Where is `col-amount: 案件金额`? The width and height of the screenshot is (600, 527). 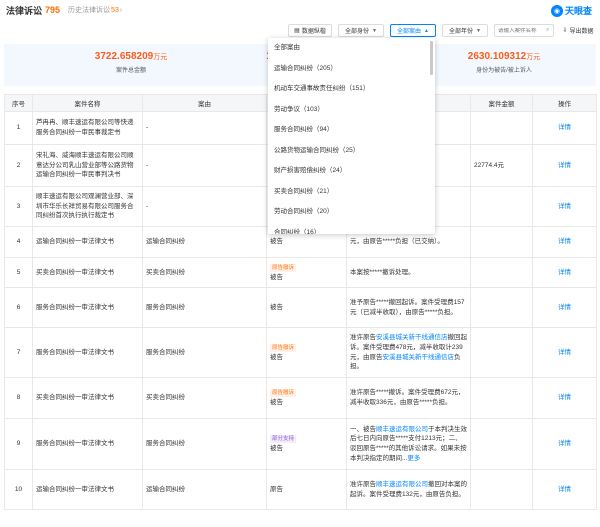
col-amount: 案件金额 is located at coordinates (501, 103).